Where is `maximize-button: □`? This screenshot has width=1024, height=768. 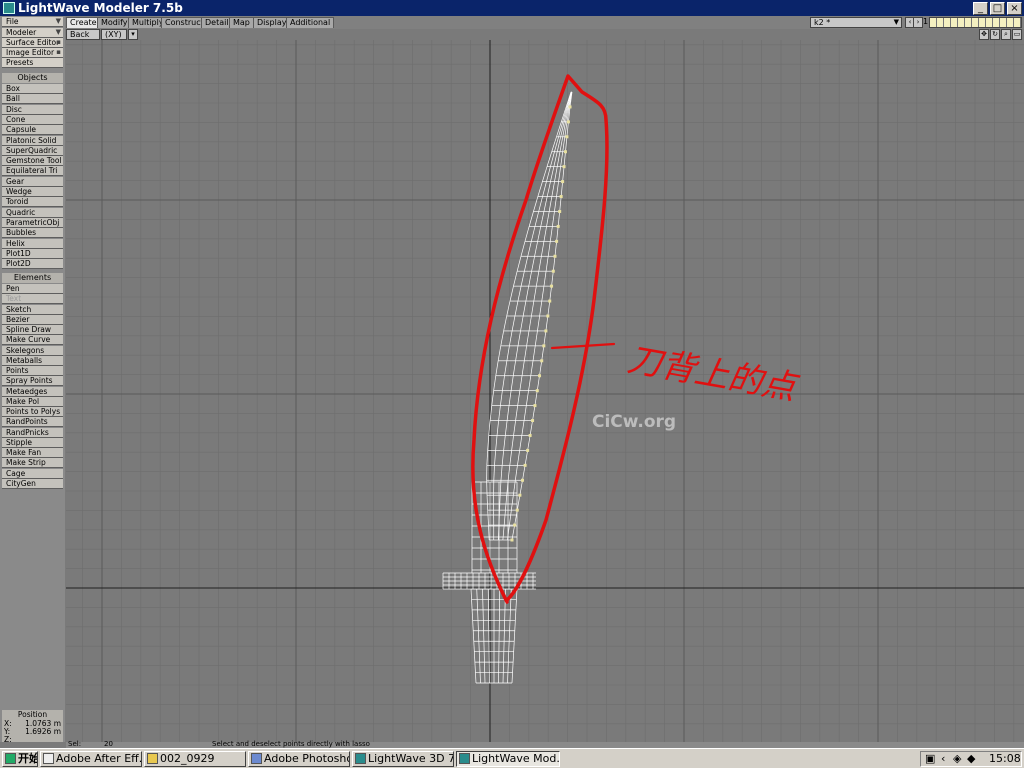 maximize-button: □ is located at coordinates (997, 8).